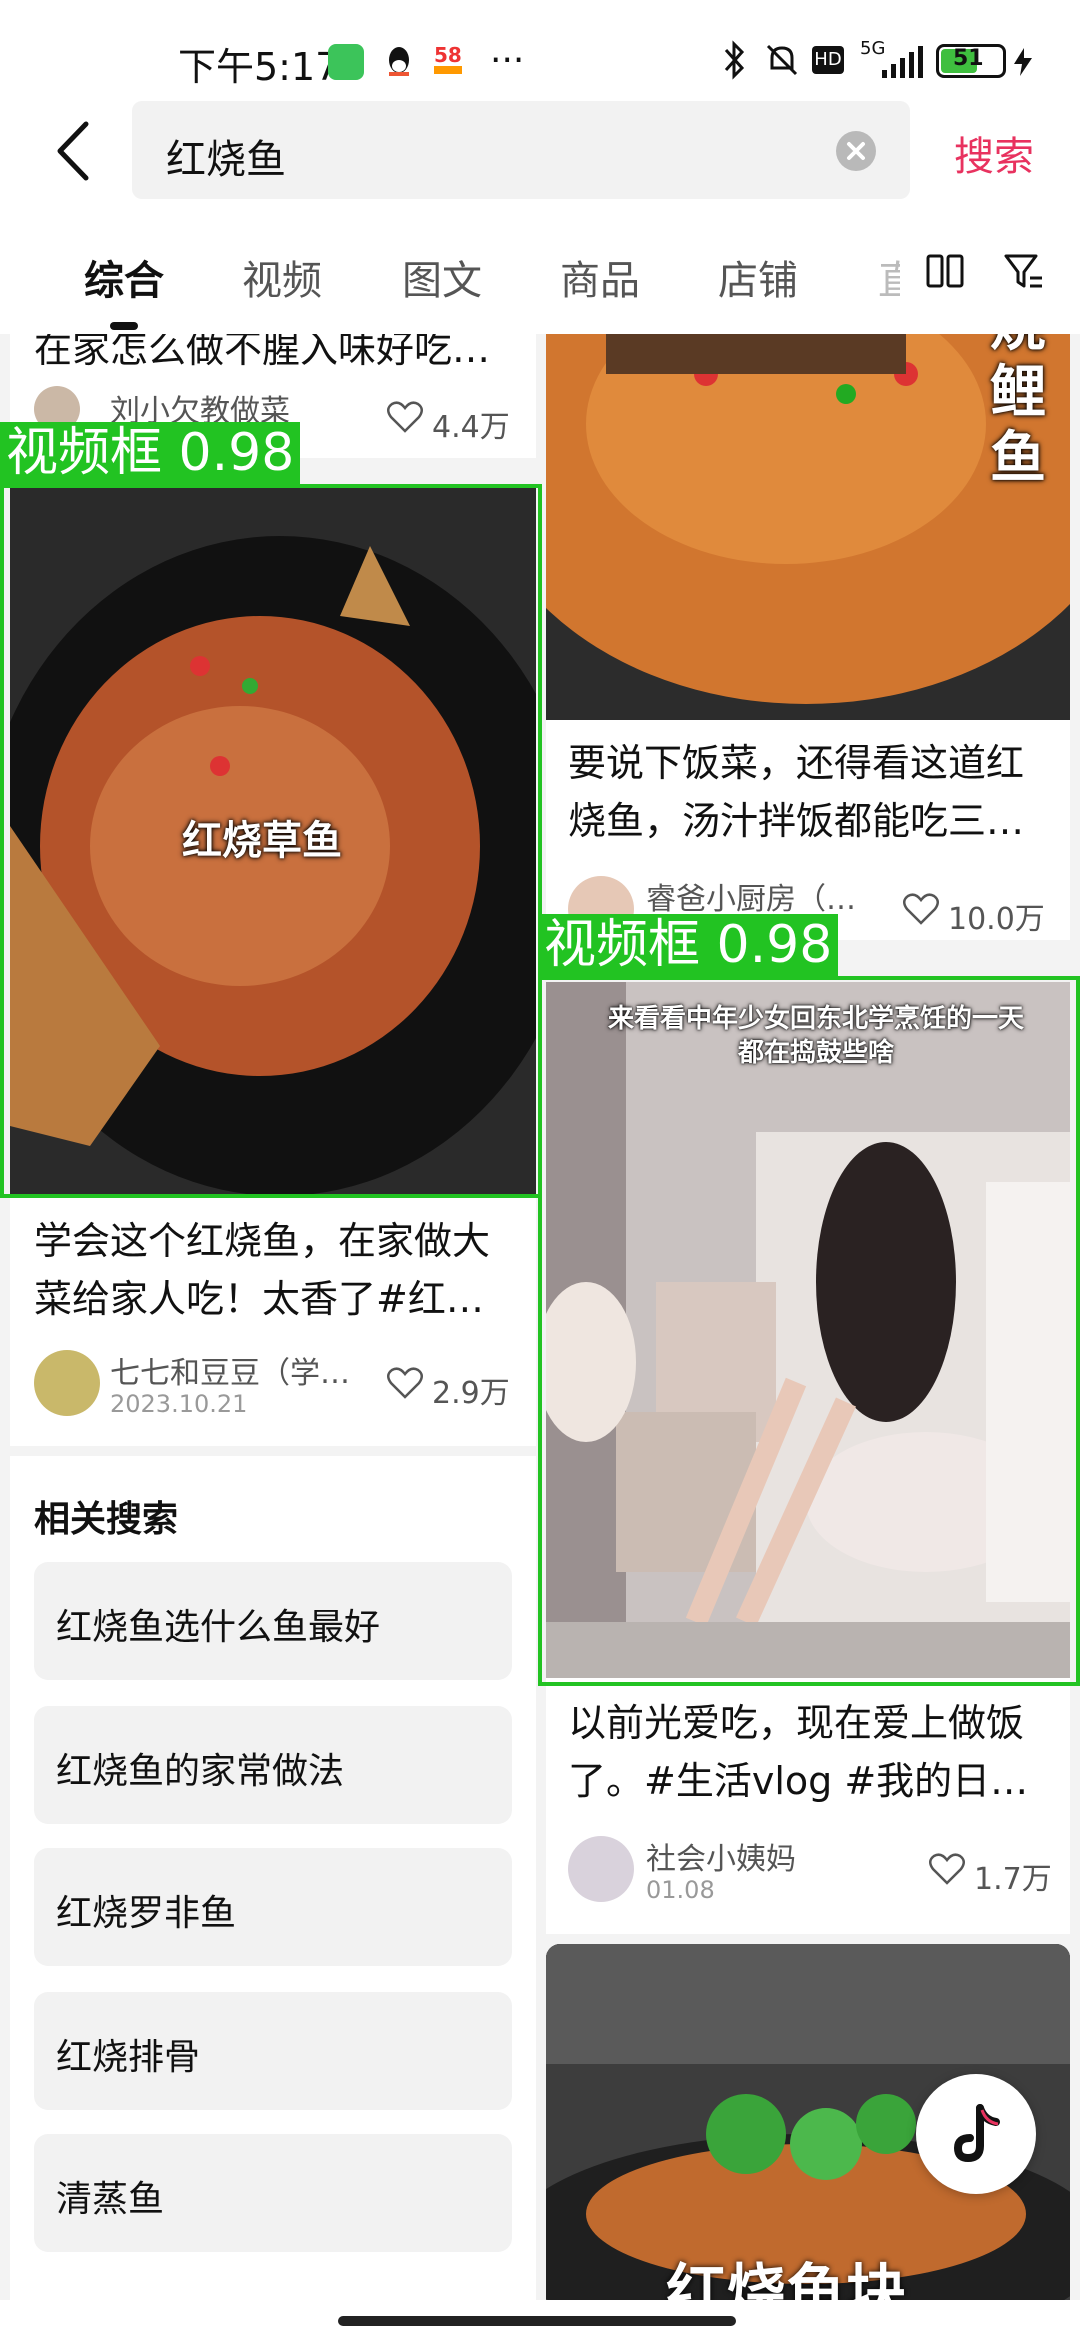 The height and width of the screenshot is (2340, 1080). I want to click on related-search-item: 红烧鱼选什么鱼最好, so click(273, 1621).